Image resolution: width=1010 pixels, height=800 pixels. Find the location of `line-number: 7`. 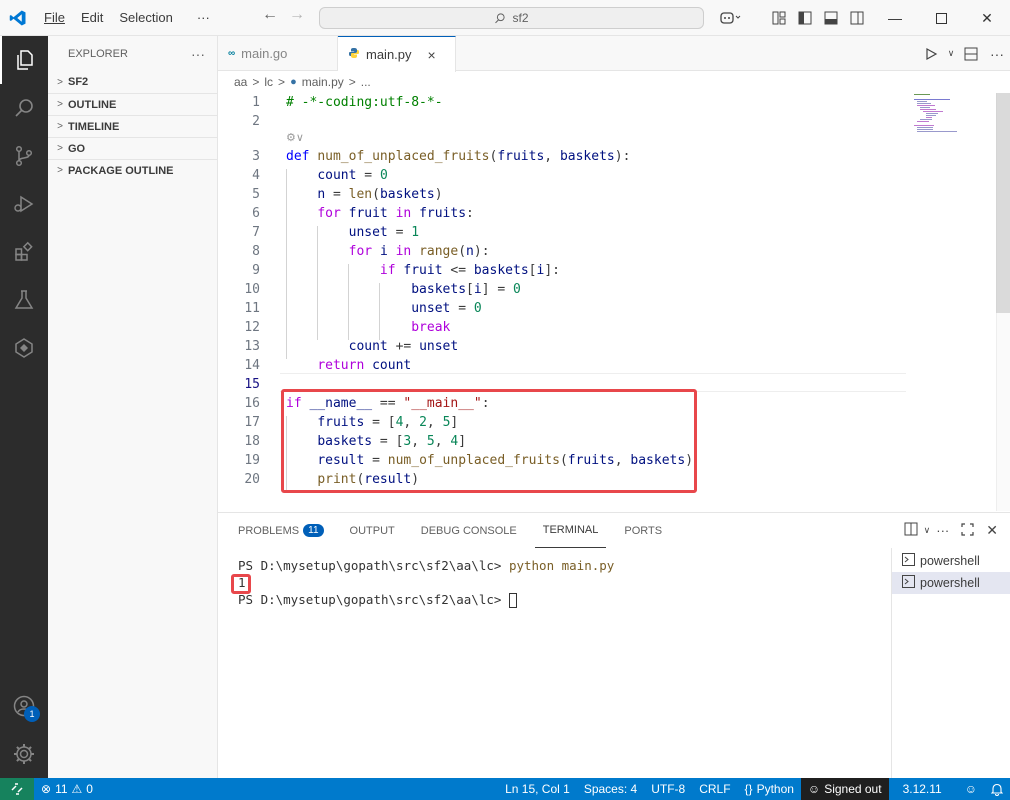

line-number: 7 is located at coordinates (256, 232).